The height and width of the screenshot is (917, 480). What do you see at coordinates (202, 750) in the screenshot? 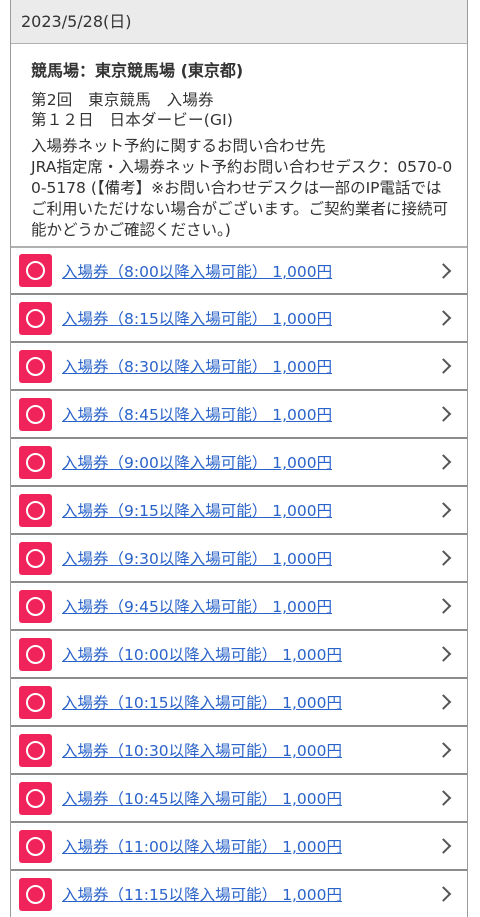
I see `ticket-link: 入場券（10:30以降入場可能） 1,000円` at bounding box center [202, 750].